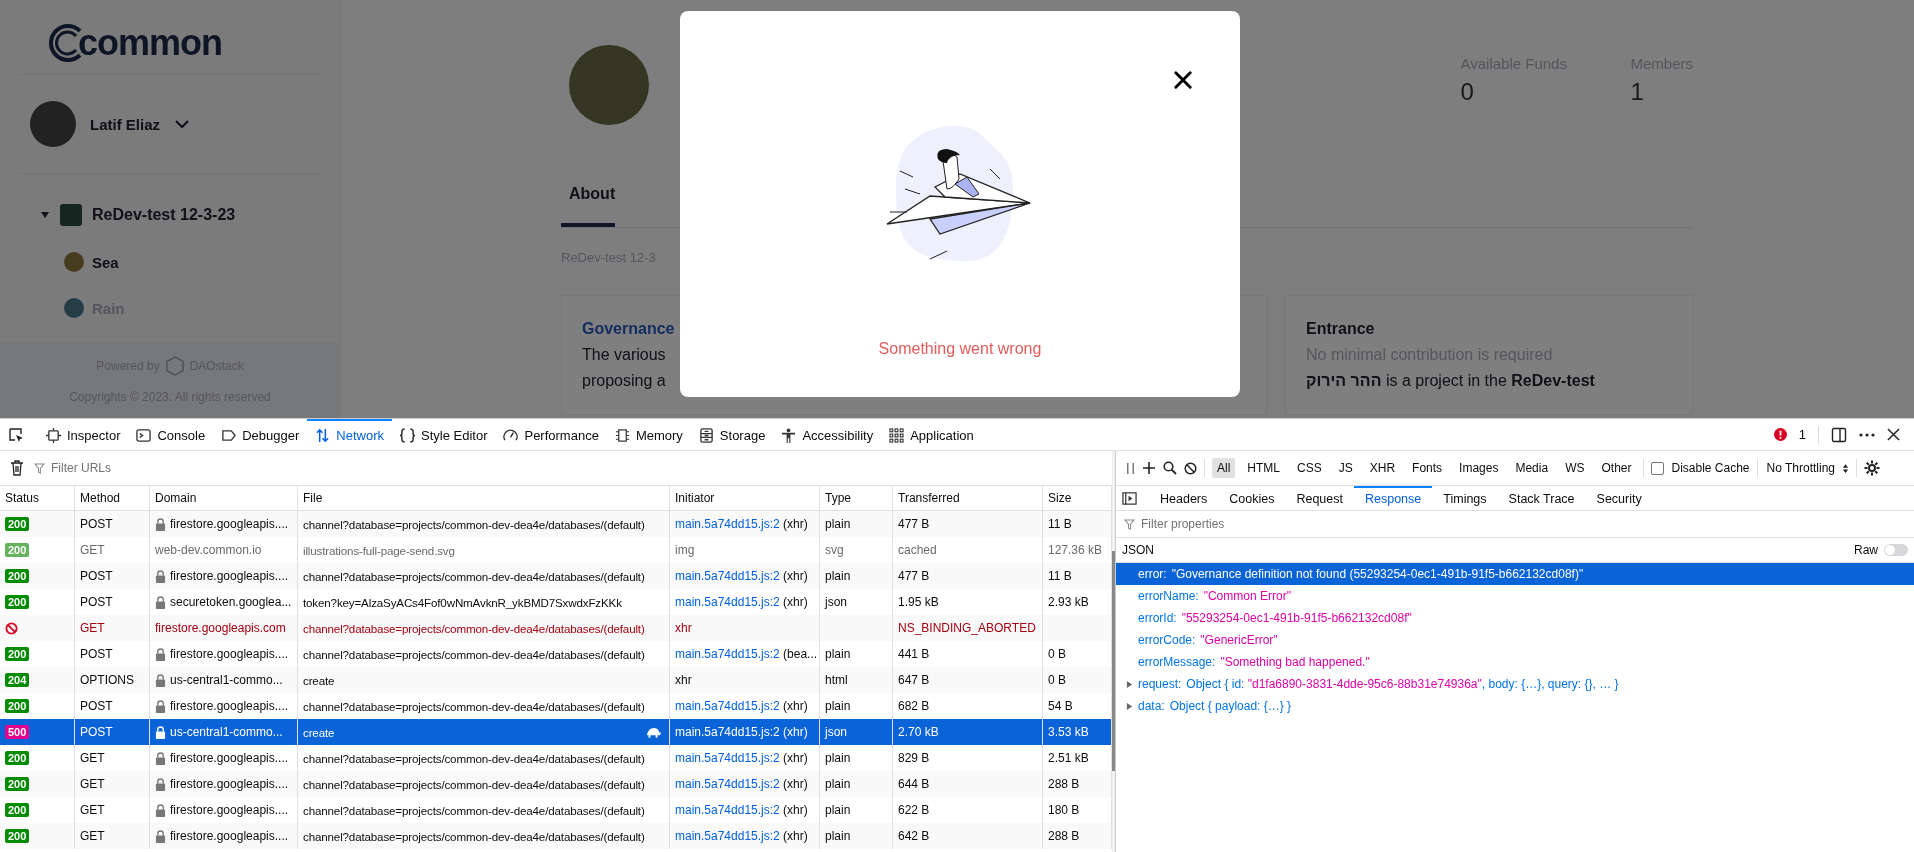  I want to click on type-filter-button: JS, so click(1345, 468).